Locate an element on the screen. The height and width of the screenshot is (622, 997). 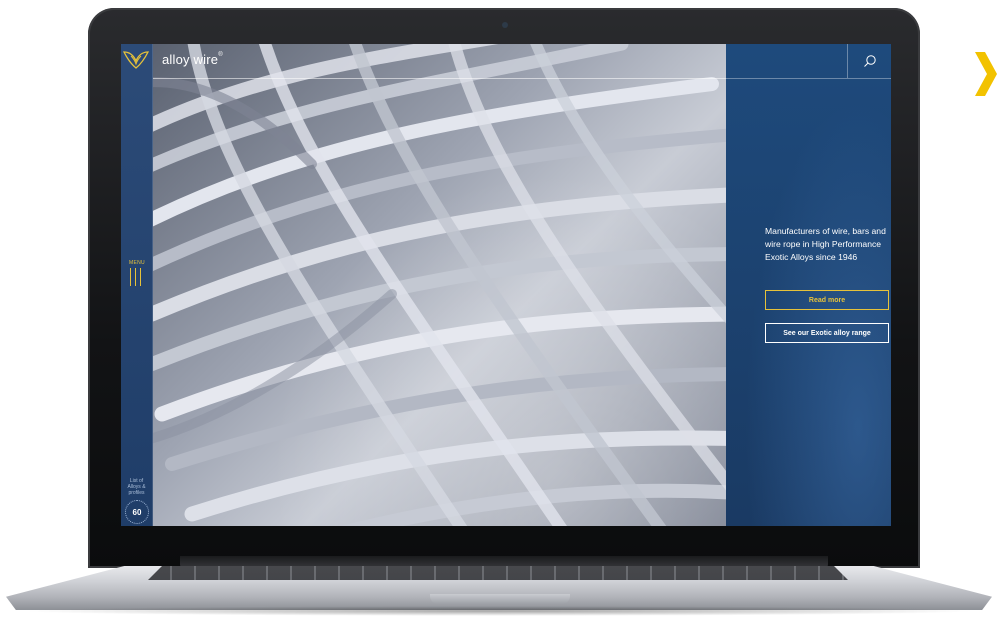
intro-panel is located at coordinates (808, 285).